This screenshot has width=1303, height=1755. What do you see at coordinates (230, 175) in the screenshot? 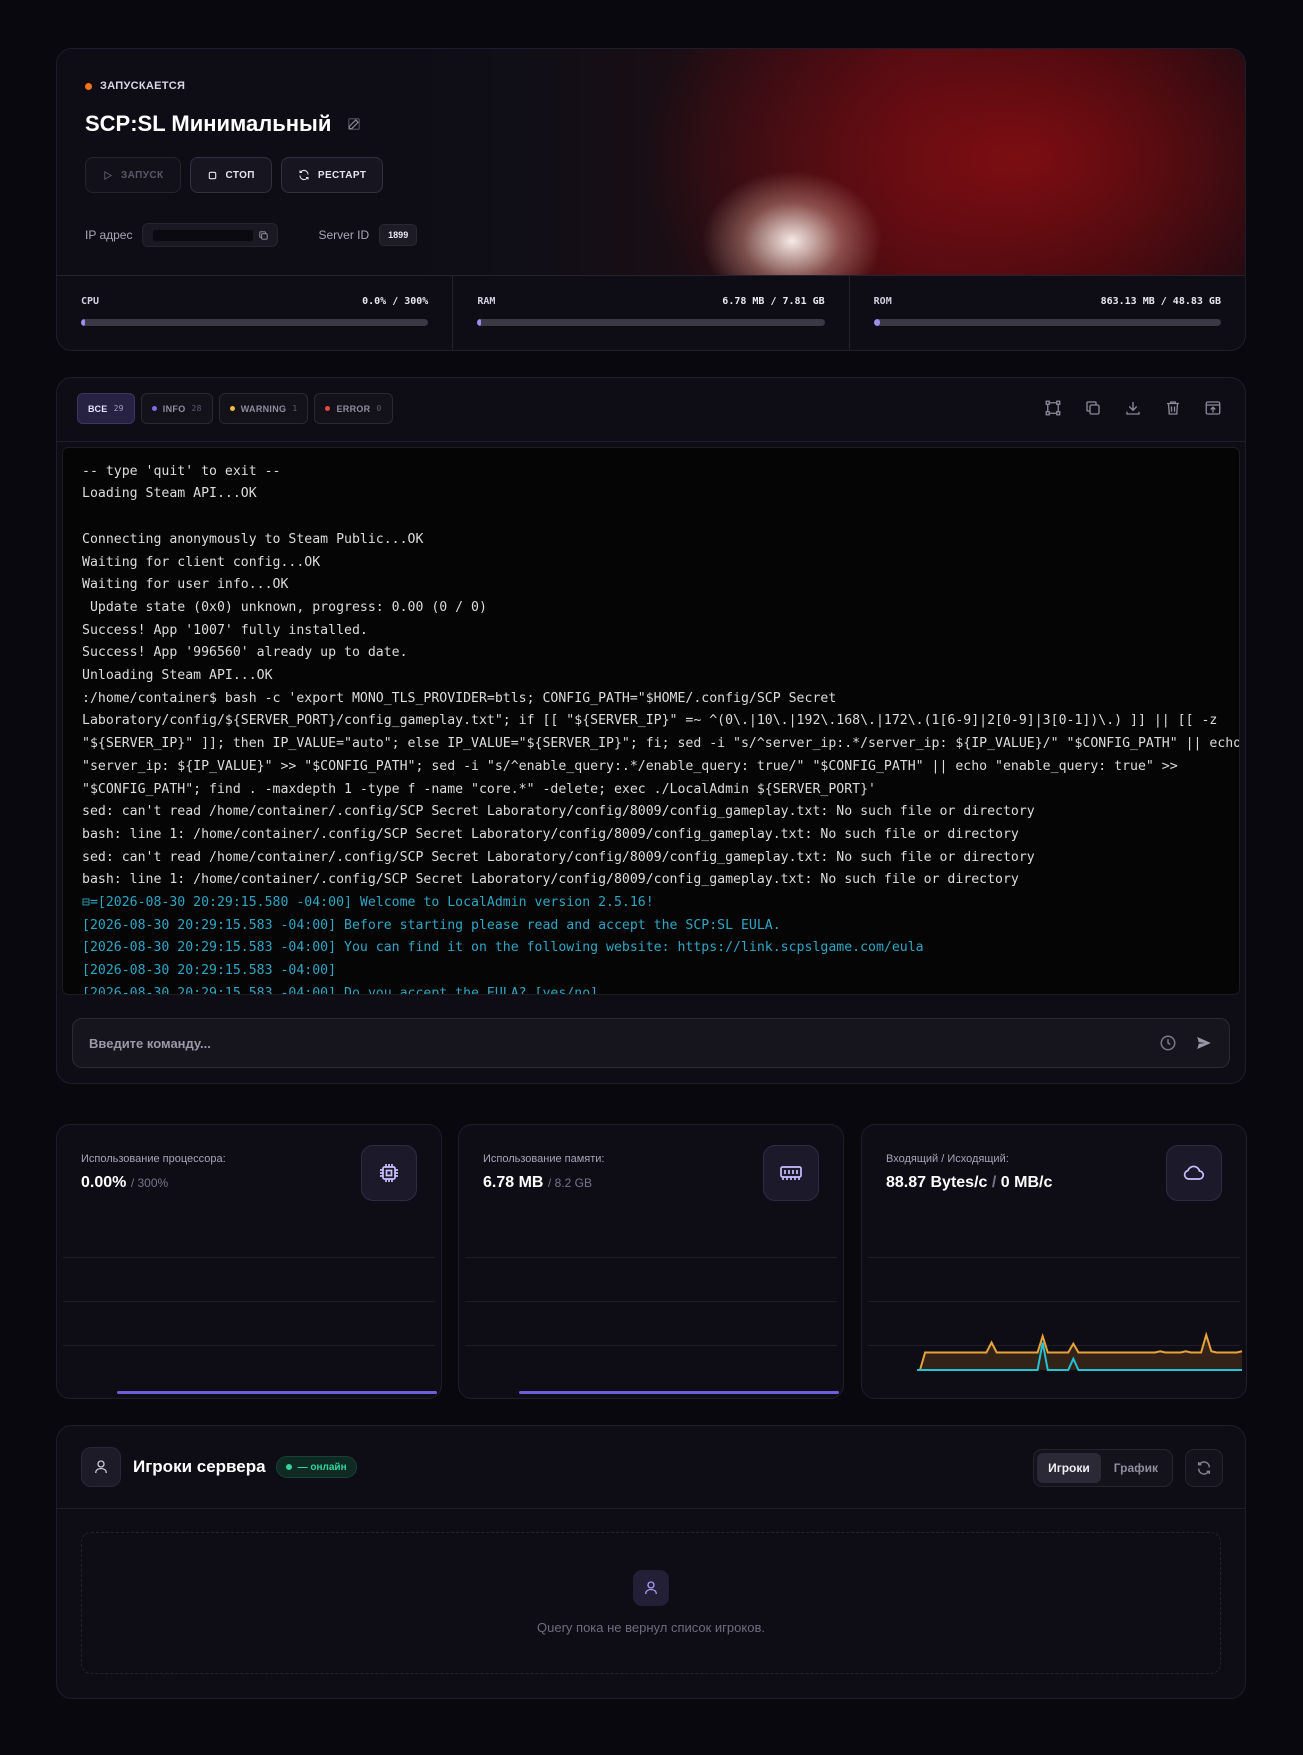
I see `stop-button: СТОП` at bounding box center [230, 175].